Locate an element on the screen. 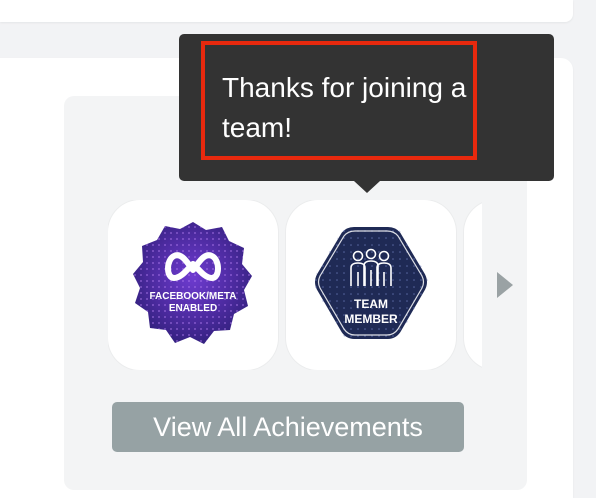 The height and width of the screenshot is (498, 596). top-card is located at coordinates (286, 11).